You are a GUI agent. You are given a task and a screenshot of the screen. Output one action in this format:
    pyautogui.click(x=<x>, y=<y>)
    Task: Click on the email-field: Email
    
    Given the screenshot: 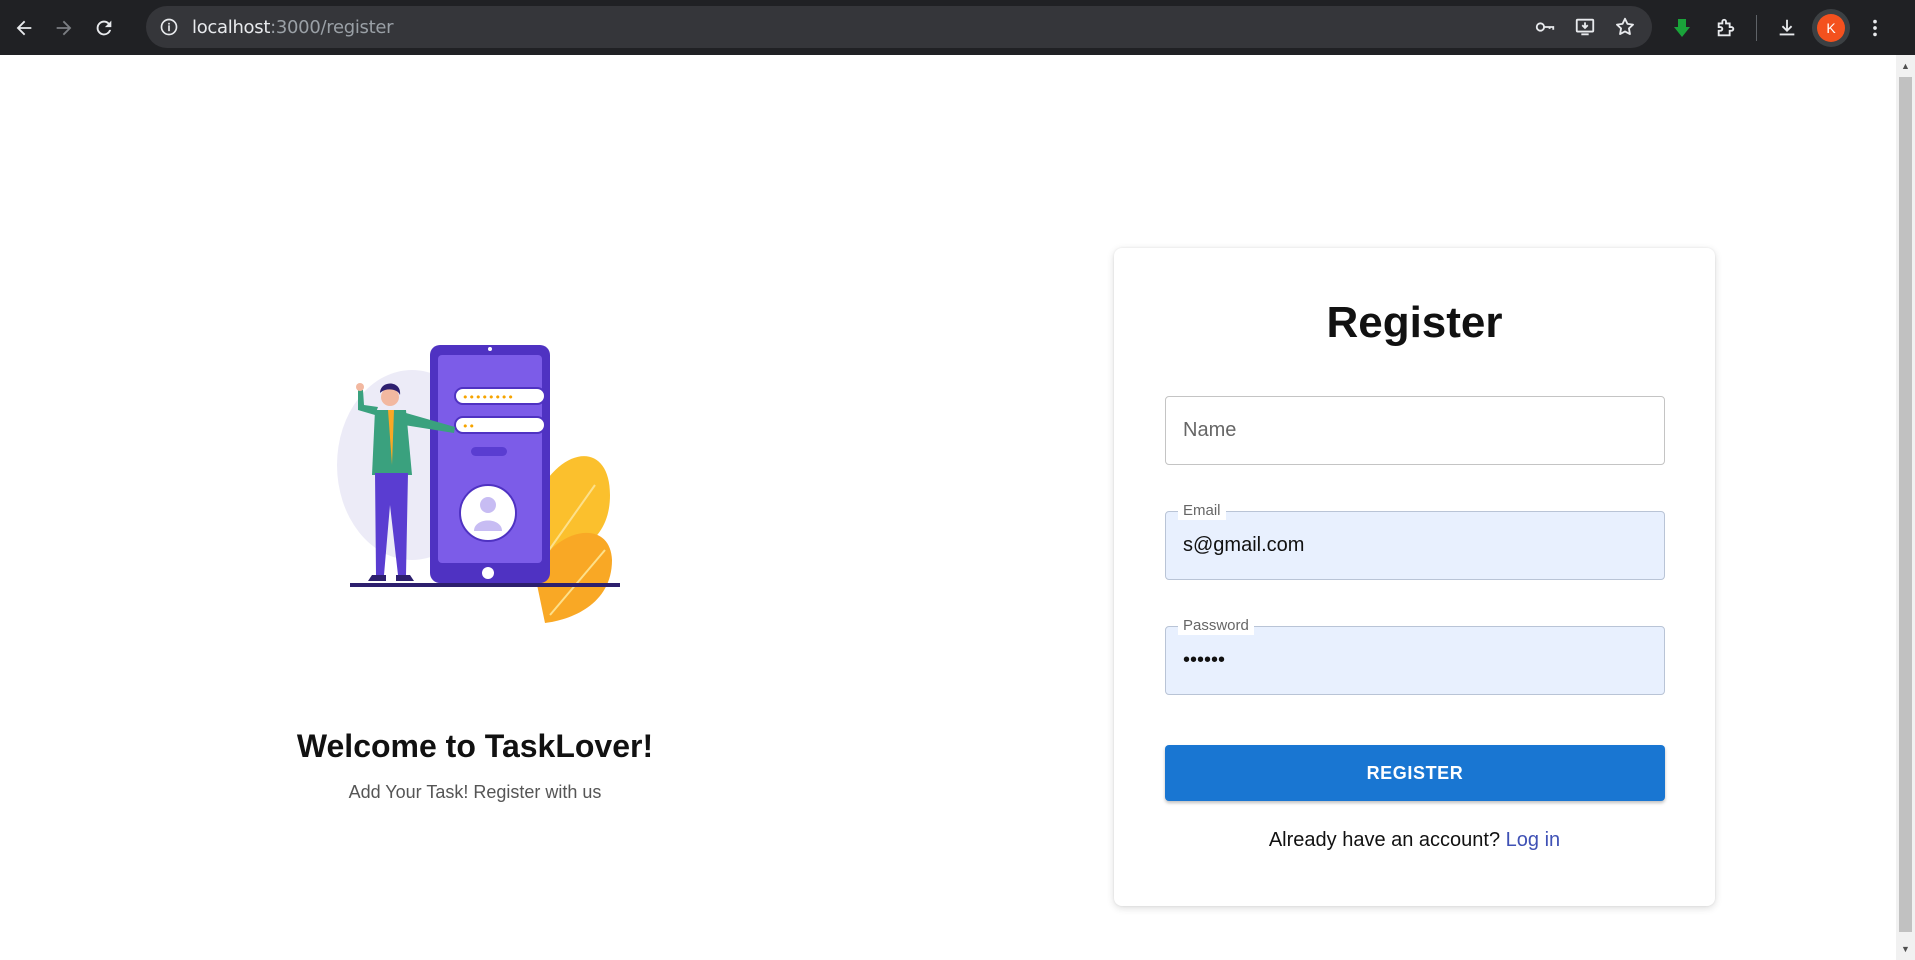 What is the action you would take?
    pyautogui.click(x=1415, y=541)
    